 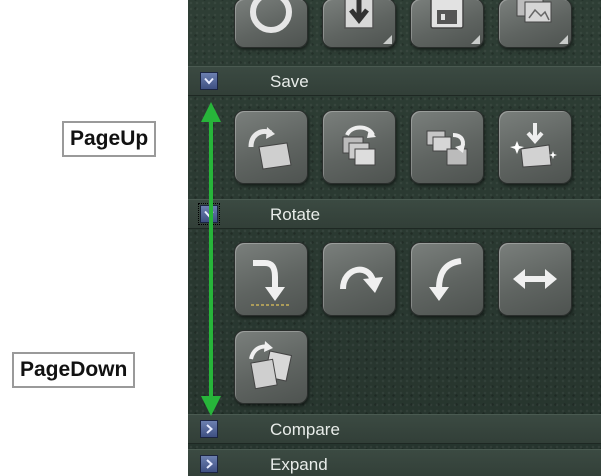 I want to click on section-label-rotate: Rotate, so click(x=295, y=214).